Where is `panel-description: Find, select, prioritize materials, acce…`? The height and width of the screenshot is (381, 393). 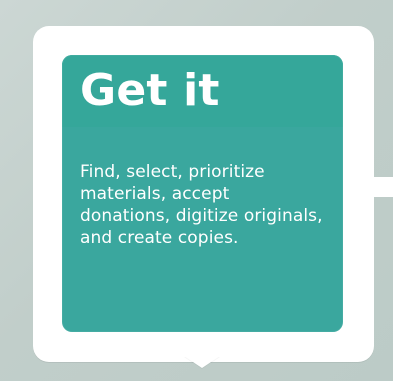
panel-description: Find, select, prioritize materials, acce… is located at coordinates (201, 205).